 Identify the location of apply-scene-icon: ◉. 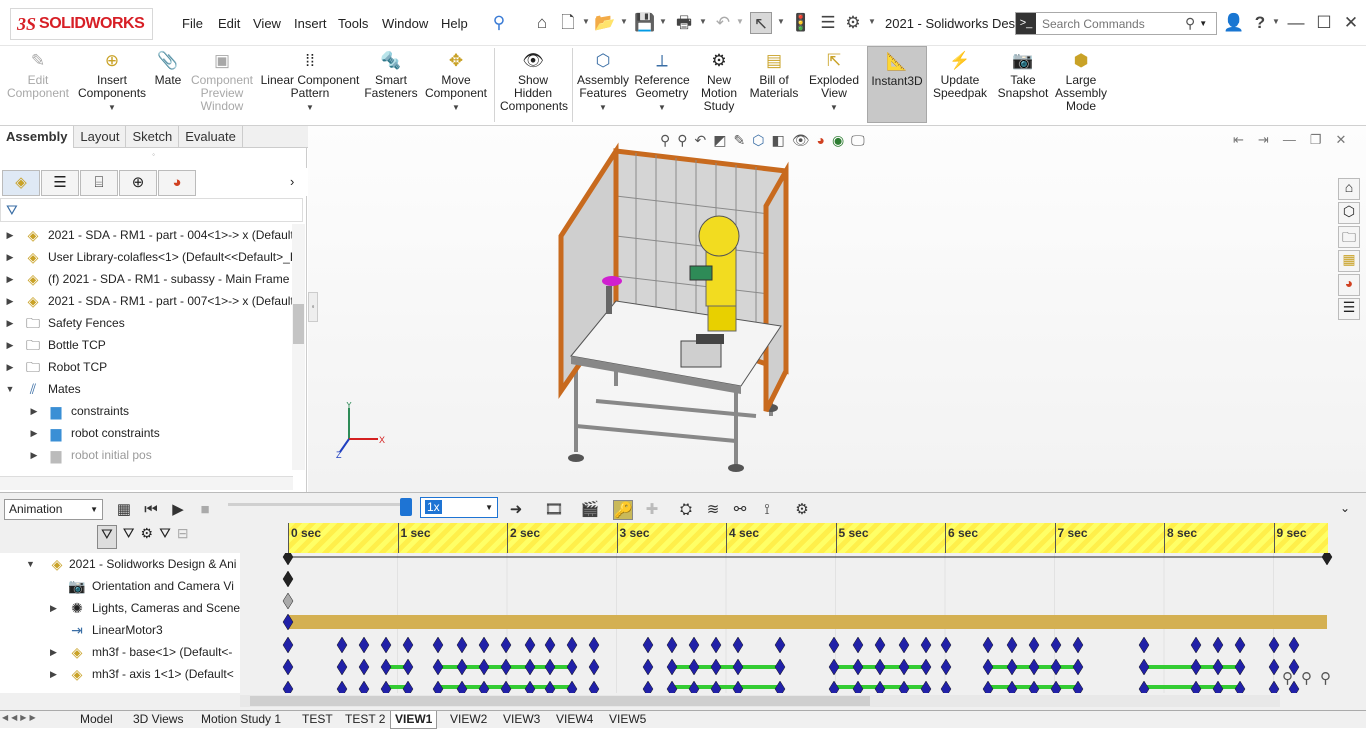
(838, 142).